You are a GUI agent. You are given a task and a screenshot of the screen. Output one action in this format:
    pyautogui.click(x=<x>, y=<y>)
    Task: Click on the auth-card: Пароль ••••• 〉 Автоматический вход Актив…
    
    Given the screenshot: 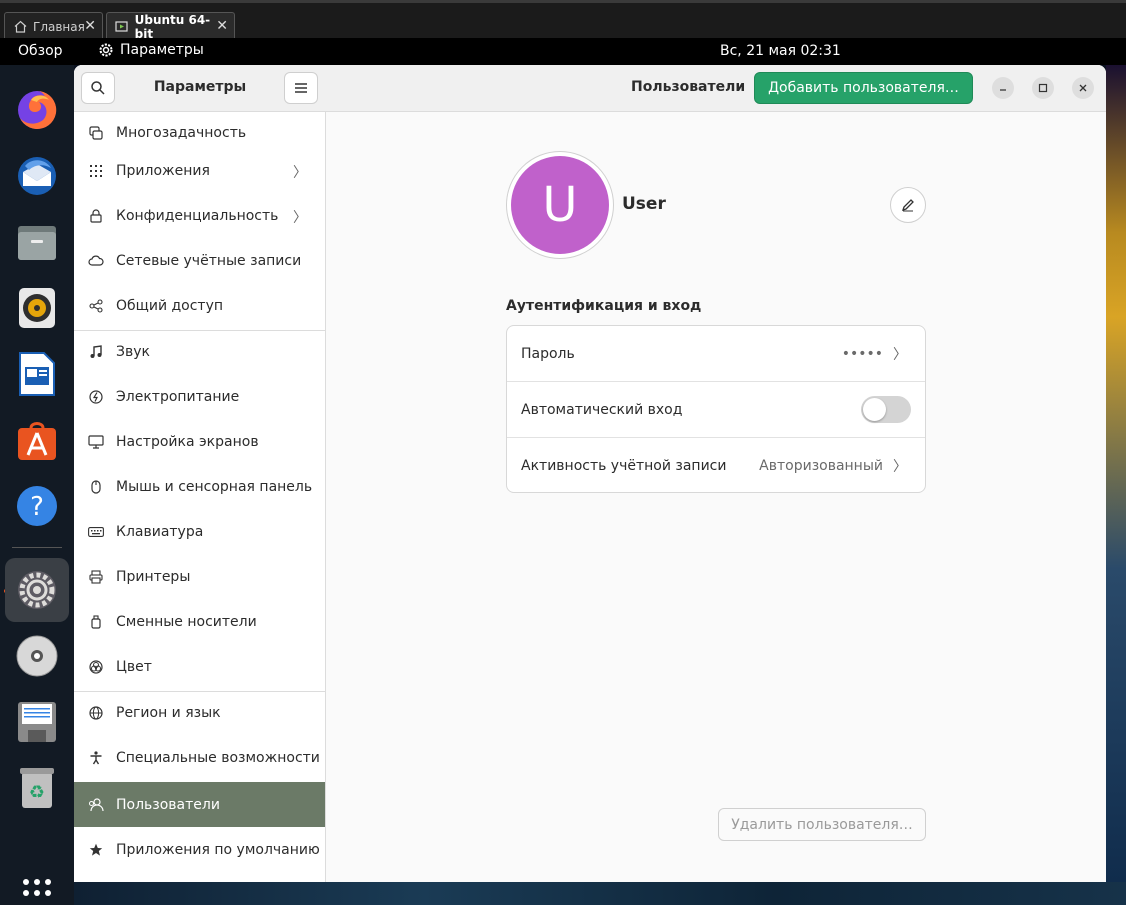 What is the action you would take?
    pyautogui.click(x=716, y=409)
    